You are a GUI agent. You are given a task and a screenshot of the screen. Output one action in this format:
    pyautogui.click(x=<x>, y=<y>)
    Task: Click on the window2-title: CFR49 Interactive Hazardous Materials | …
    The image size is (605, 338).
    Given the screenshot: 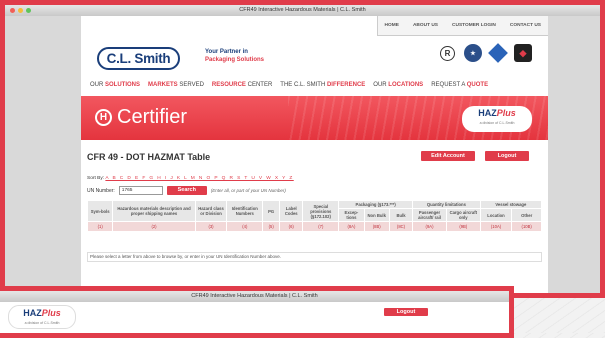 What is the action you would take?
    pyautogui.click(x=254, y=296)
    